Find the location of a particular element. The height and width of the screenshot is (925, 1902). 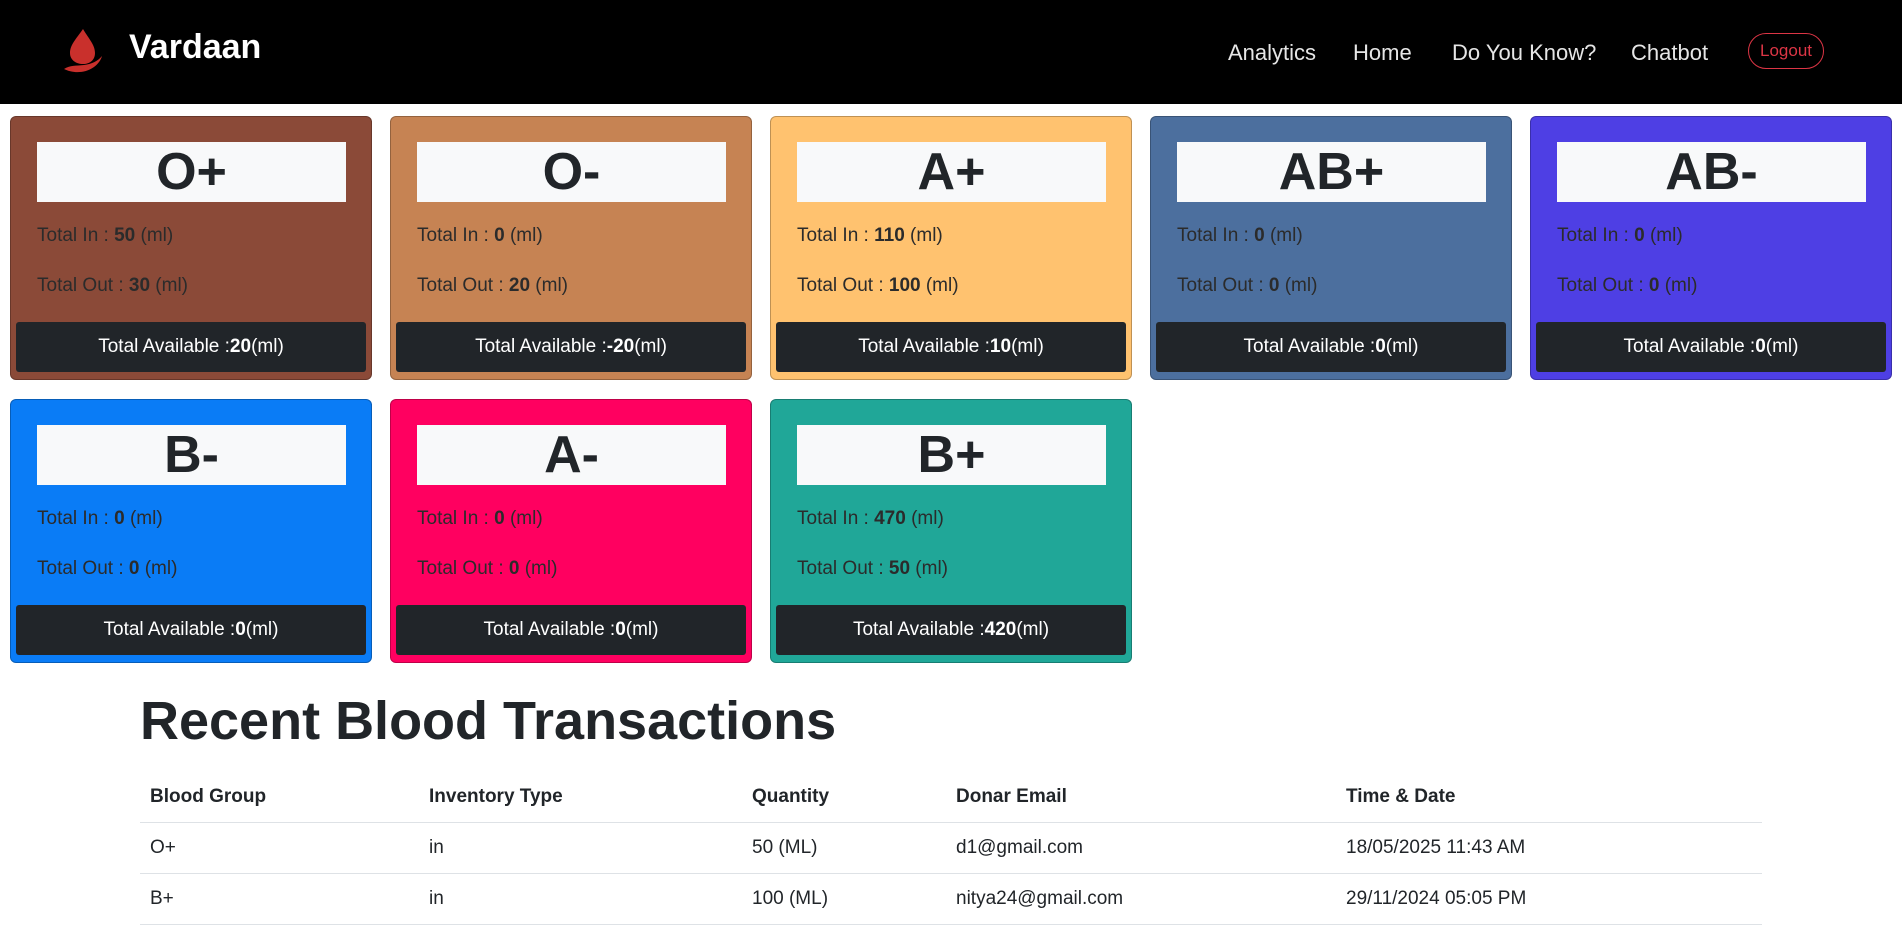

header-donar-email: Donar Email is located at coordinates (1141, 797).